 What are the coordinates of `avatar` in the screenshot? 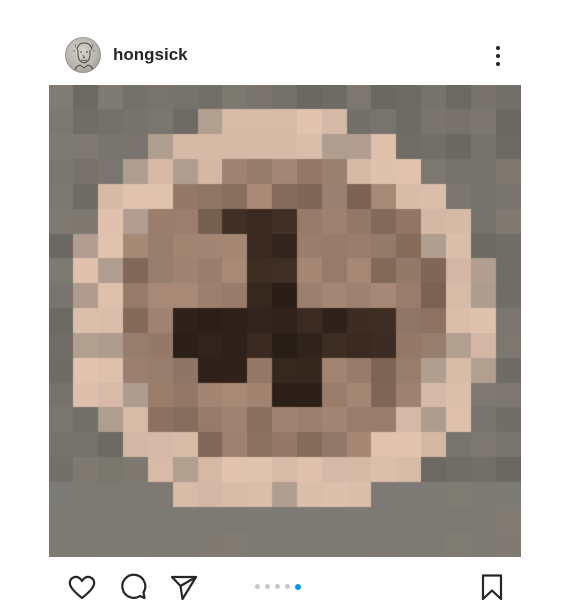 It's located at (83, 55).